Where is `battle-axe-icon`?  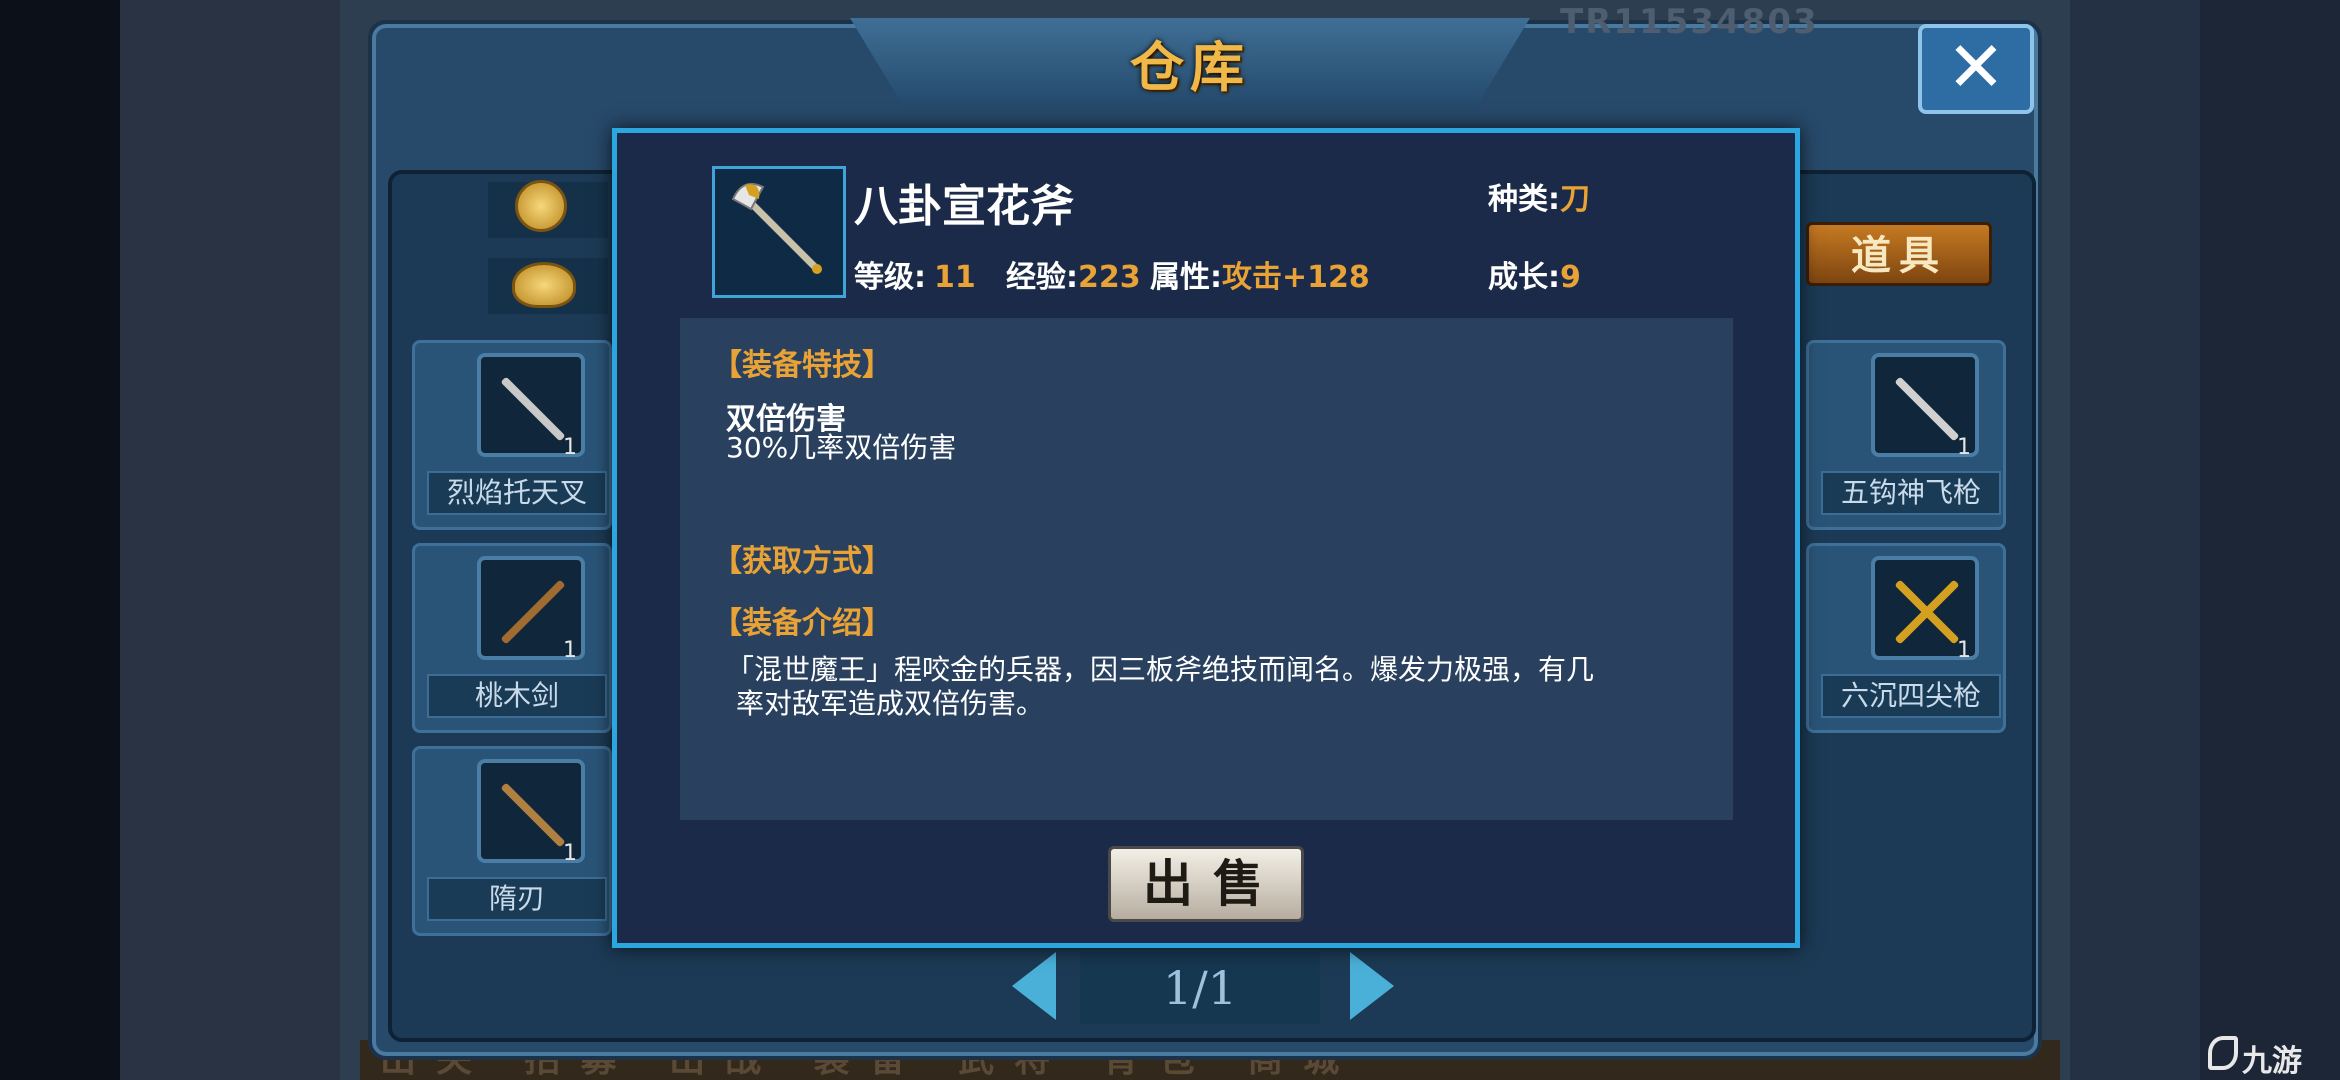 battle-axe-icon is located at coordinates (779, 232).